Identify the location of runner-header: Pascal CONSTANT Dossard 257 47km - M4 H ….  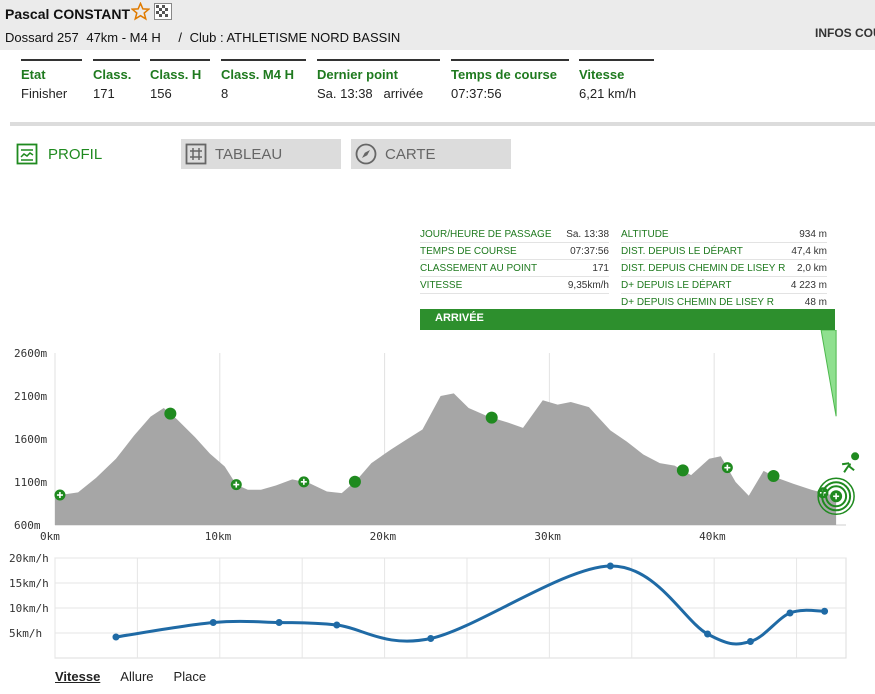
(437, 25).